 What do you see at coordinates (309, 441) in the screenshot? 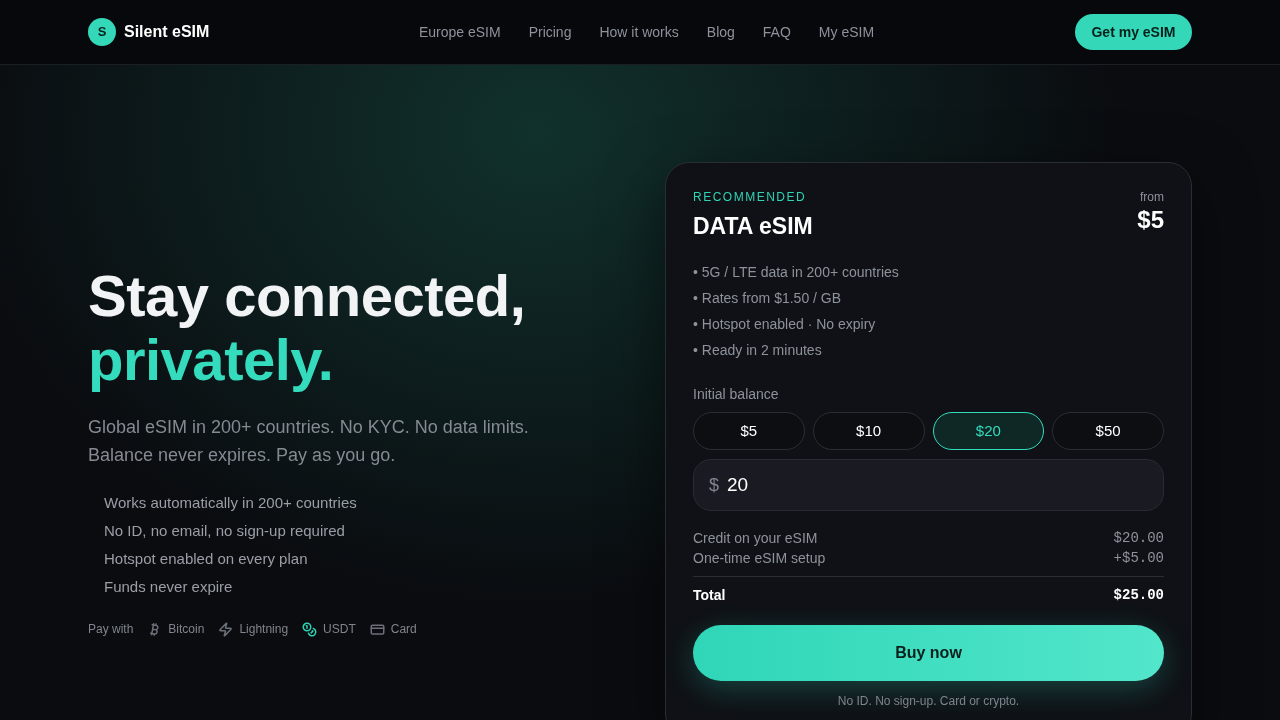
I see `hero-subtitle: Global eSIM in 200+ countries. No KYC. No data limits. Balance never expires. Pay as you go.` at bounding box center [309, 441].